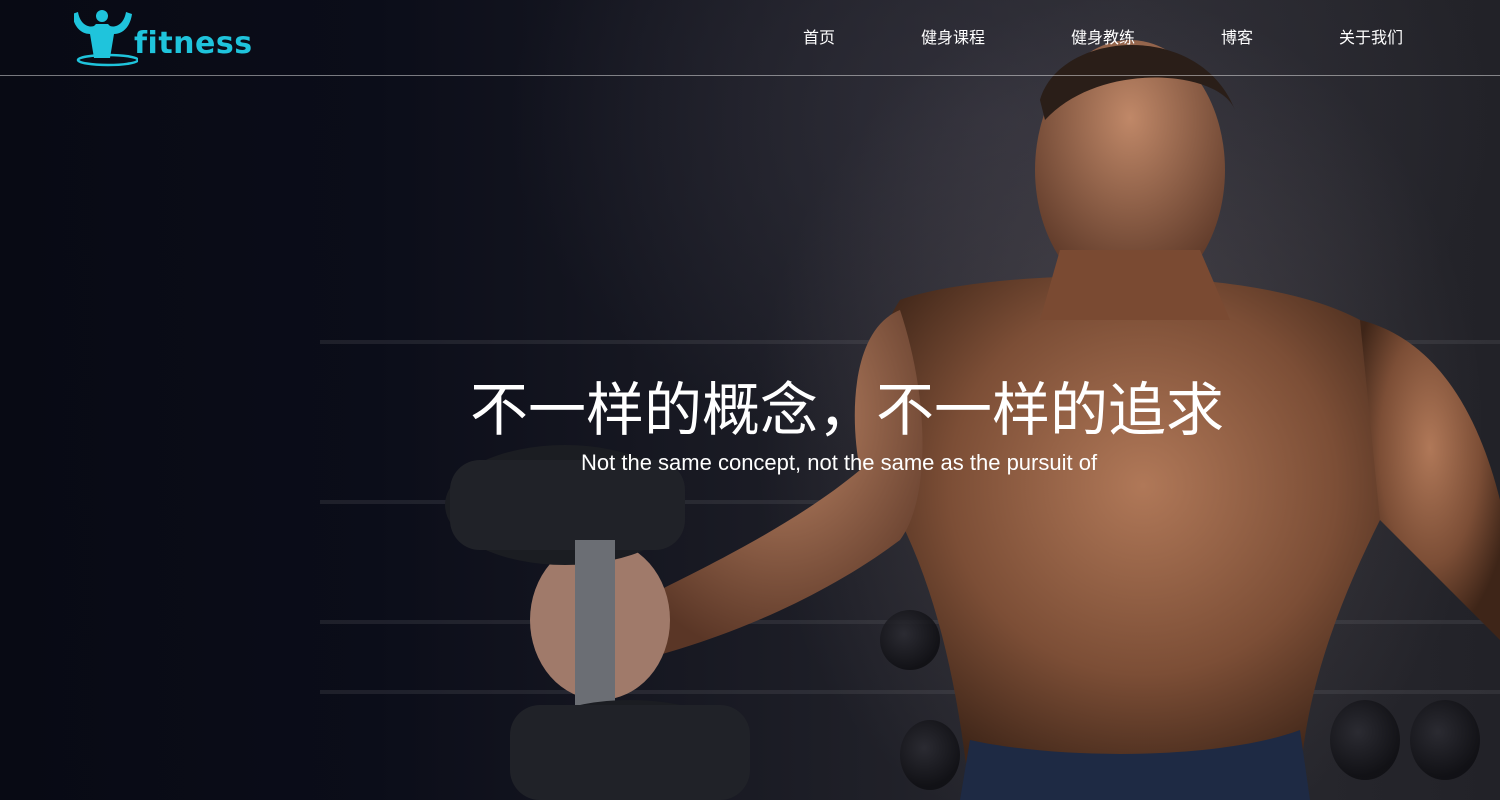  I want to click on nav-item-coaches: 健身教练, so click(1103, 36).